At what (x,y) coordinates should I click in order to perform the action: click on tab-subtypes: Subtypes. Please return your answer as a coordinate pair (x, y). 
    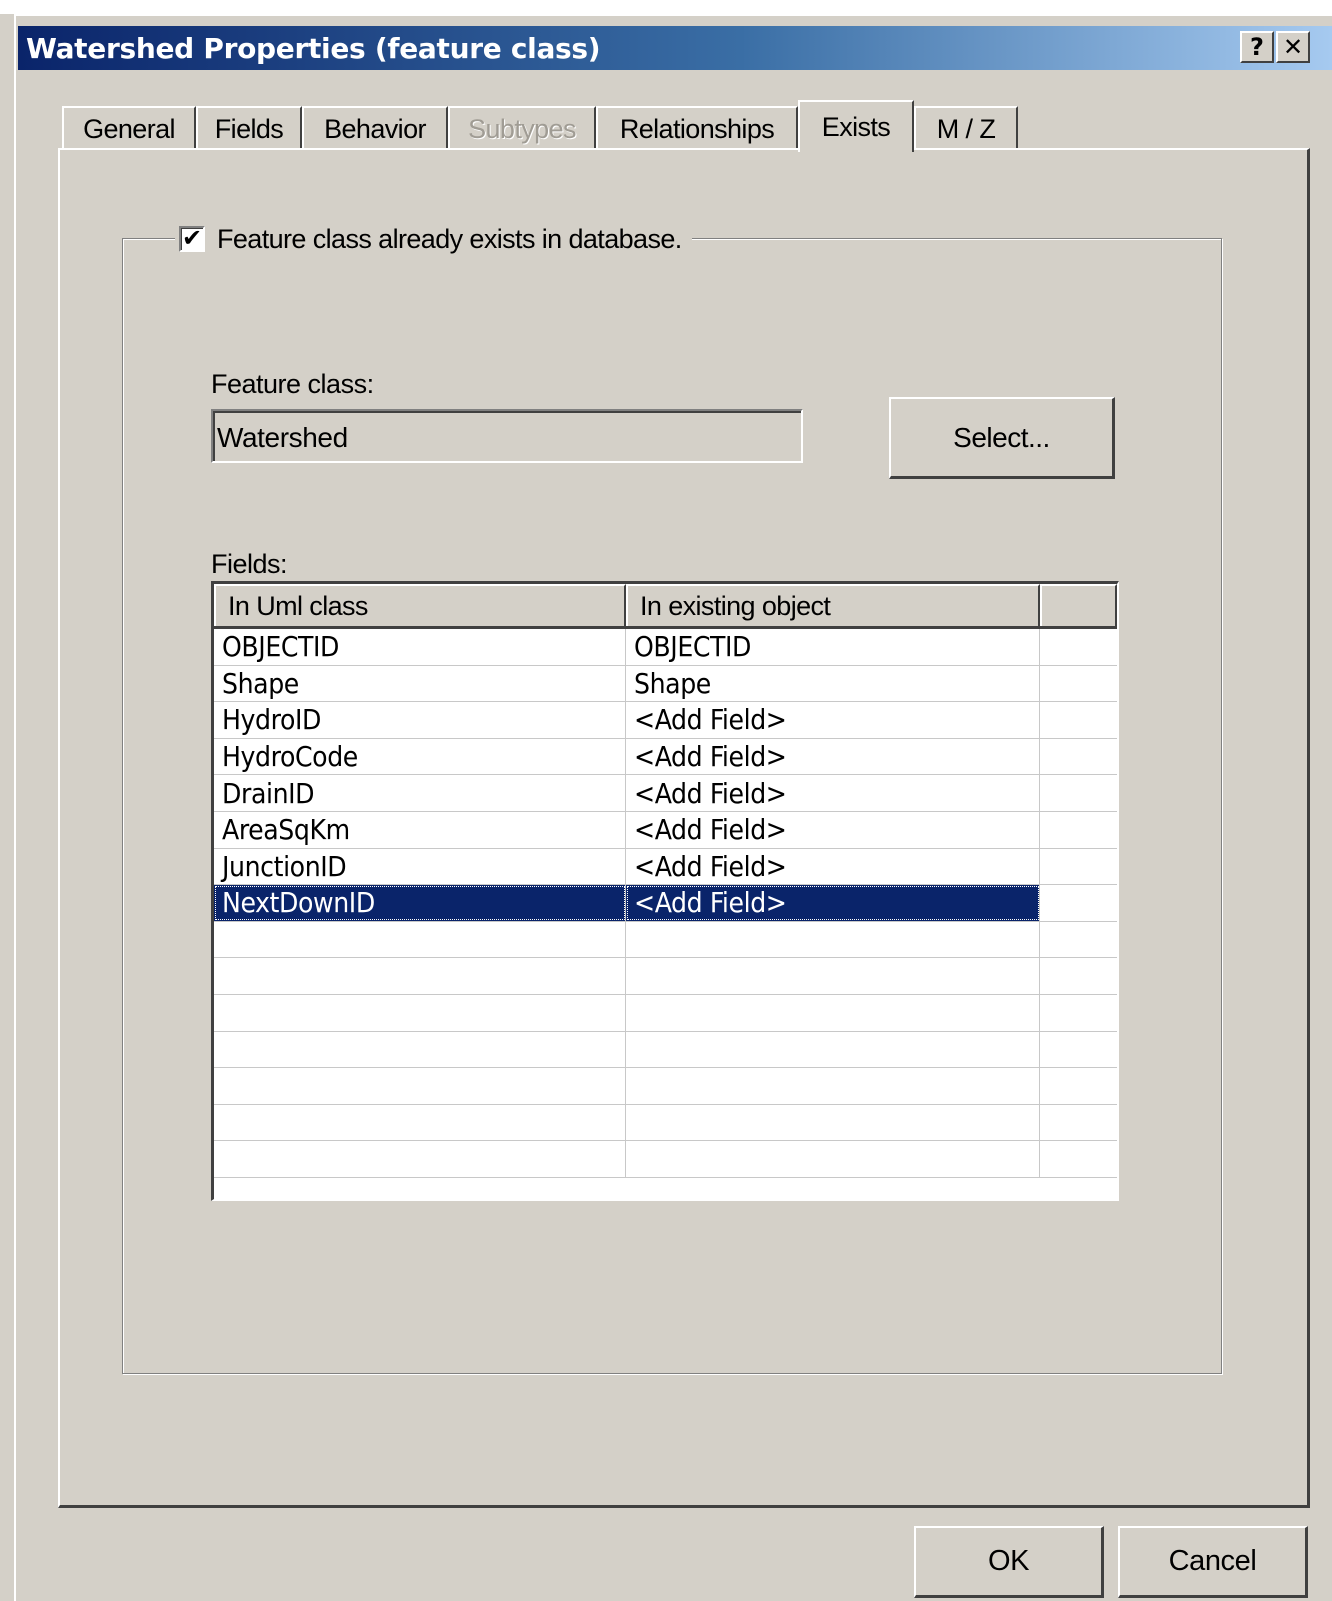
    Looking at the image, I should click on (522, 128).